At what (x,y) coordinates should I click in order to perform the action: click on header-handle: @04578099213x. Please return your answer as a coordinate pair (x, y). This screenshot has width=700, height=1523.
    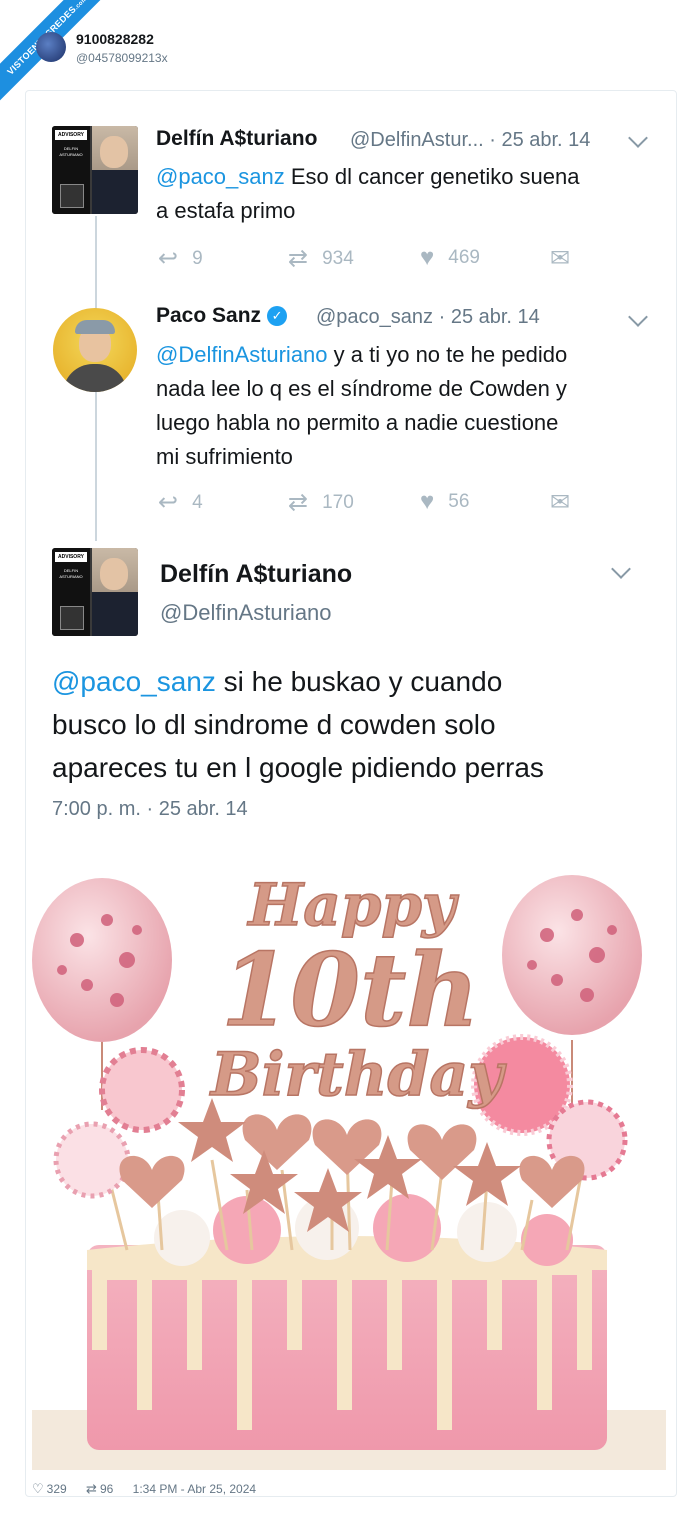
    Looking at the image, I should click on (122, 58).